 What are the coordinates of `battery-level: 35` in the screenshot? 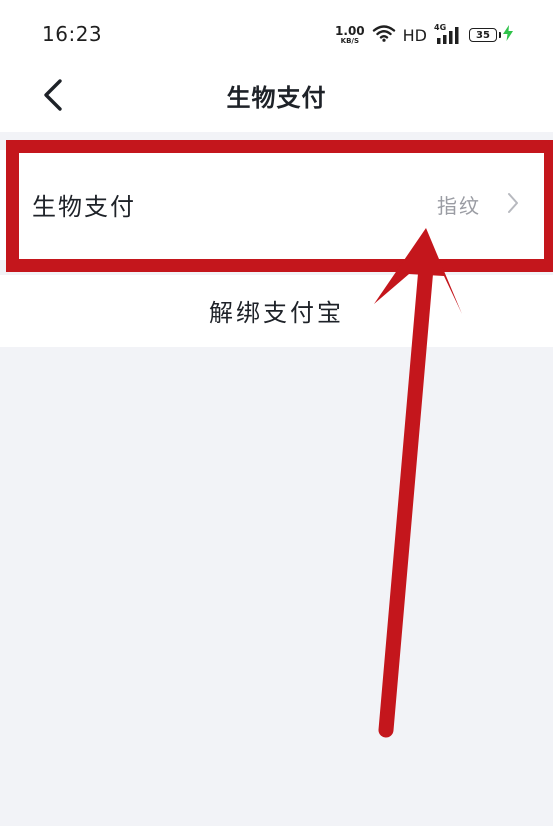 It's located at (483, 35).